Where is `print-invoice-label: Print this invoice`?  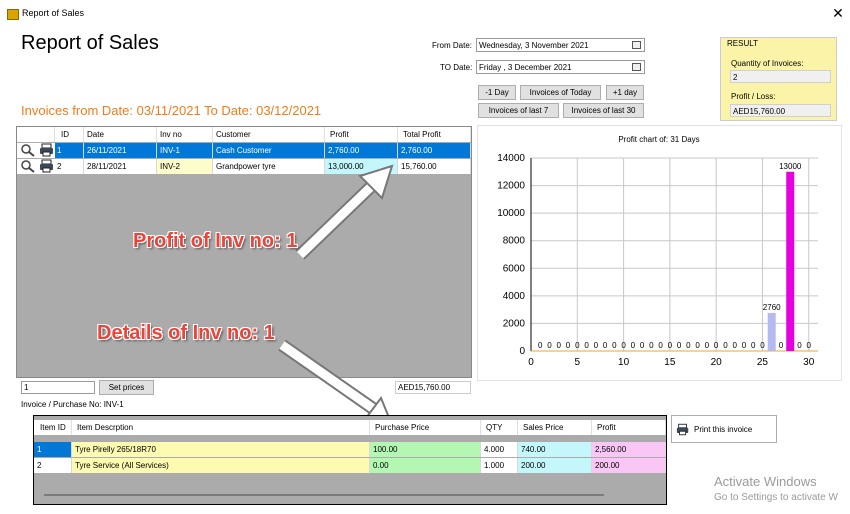 print-invoice-label: Print this invoice is located at coordinates (723, 429).